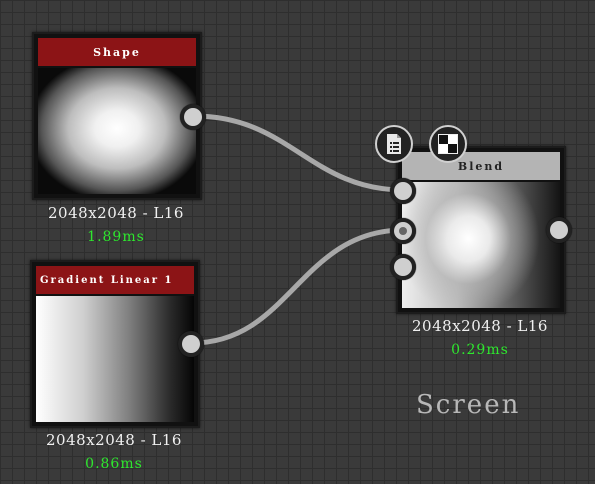  I want to click on shape-time: 1.89ms, so click(116, 237).